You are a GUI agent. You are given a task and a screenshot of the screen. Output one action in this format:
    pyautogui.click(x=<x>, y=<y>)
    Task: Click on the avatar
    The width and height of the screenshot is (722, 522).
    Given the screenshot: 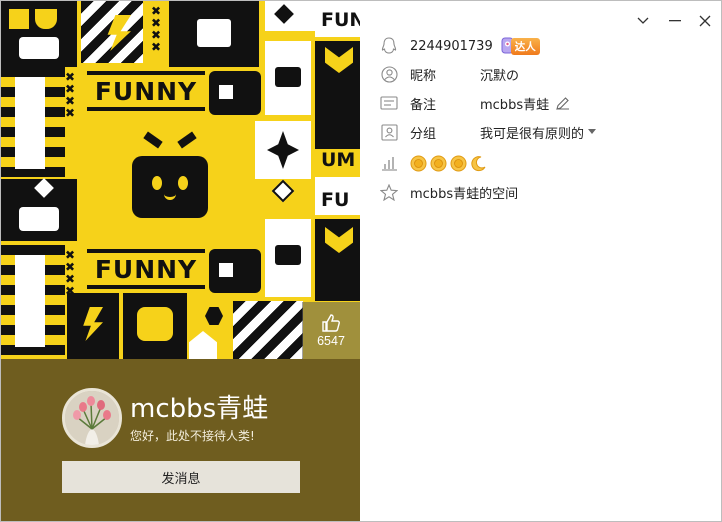 What is the action you would take?
    pyautogui.click(x=92, y=418)
    